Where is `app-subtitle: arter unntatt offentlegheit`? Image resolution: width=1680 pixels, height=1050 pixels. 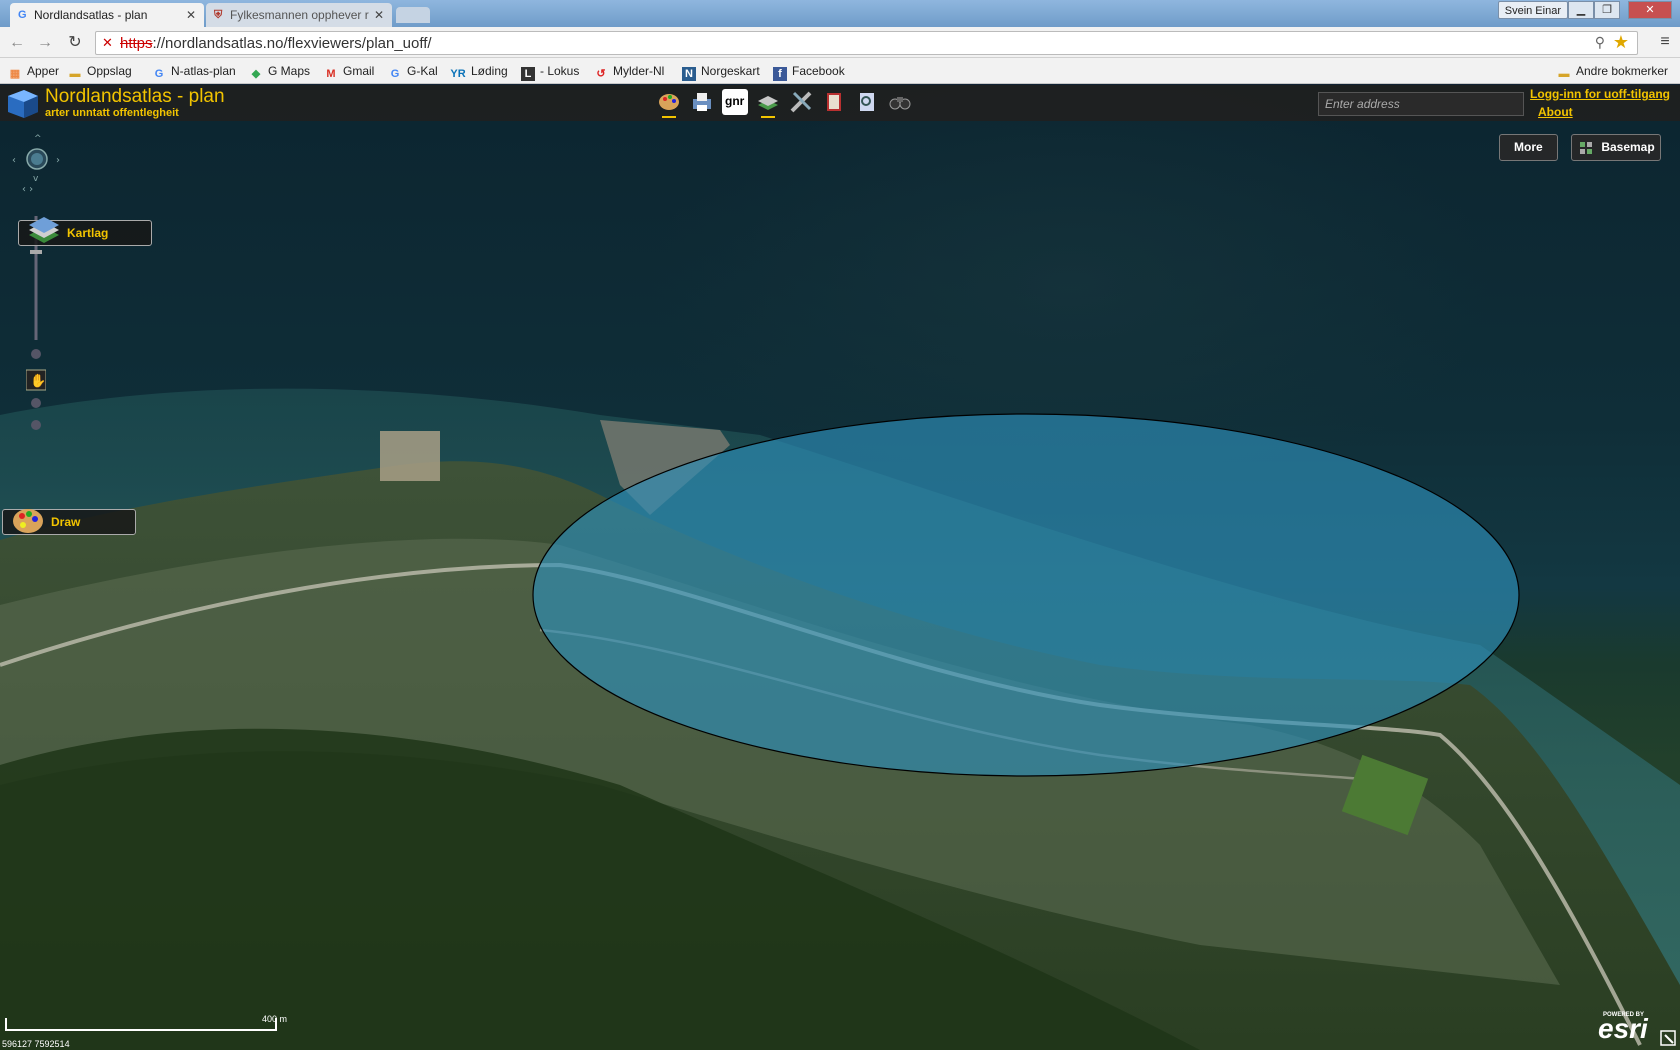
app-subtitle: arter unntatt offentlegheit is located at coordinates (112, 113).